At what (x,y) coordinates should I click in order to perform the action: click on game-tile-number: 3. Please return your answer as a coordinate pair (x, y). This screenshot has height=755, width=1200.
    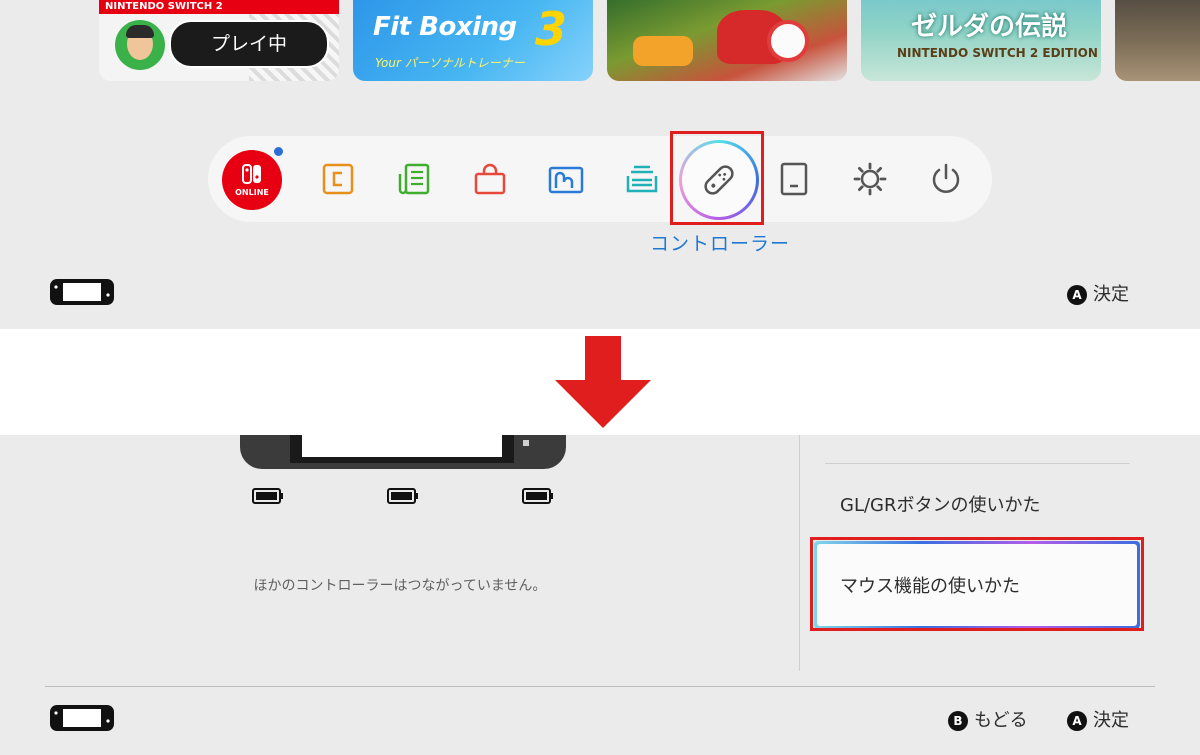
    Looking at the image, I should click on (551, 29).